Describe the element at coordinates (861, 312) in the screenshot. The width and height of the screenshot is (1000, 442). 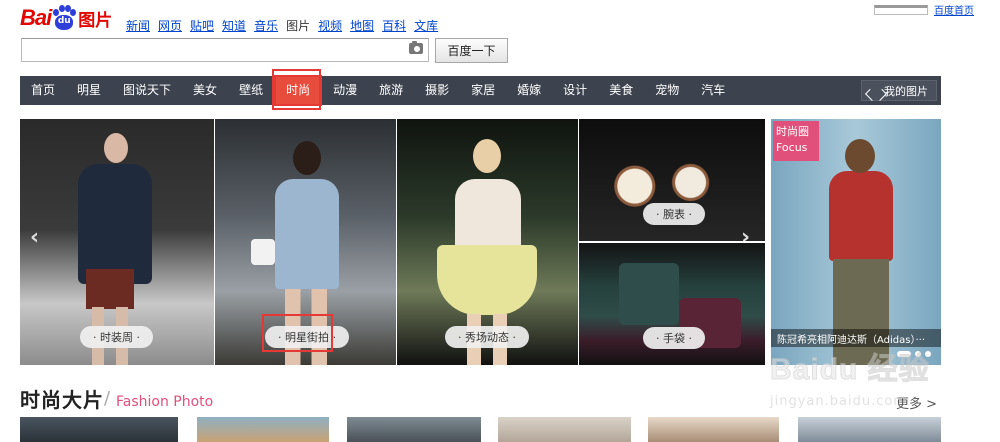
I see `celebrity-pants` at that location.